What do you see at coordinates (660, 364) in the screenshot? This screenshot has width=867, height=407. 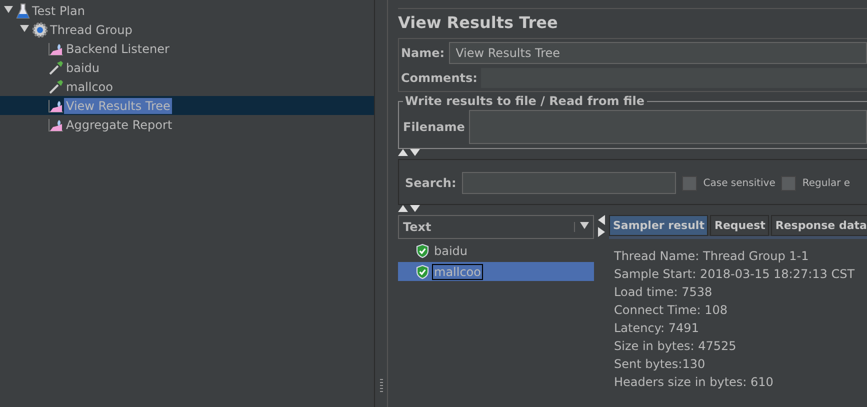 I see `result-line: Sent bytes:130` at bounding box center [660, 364].